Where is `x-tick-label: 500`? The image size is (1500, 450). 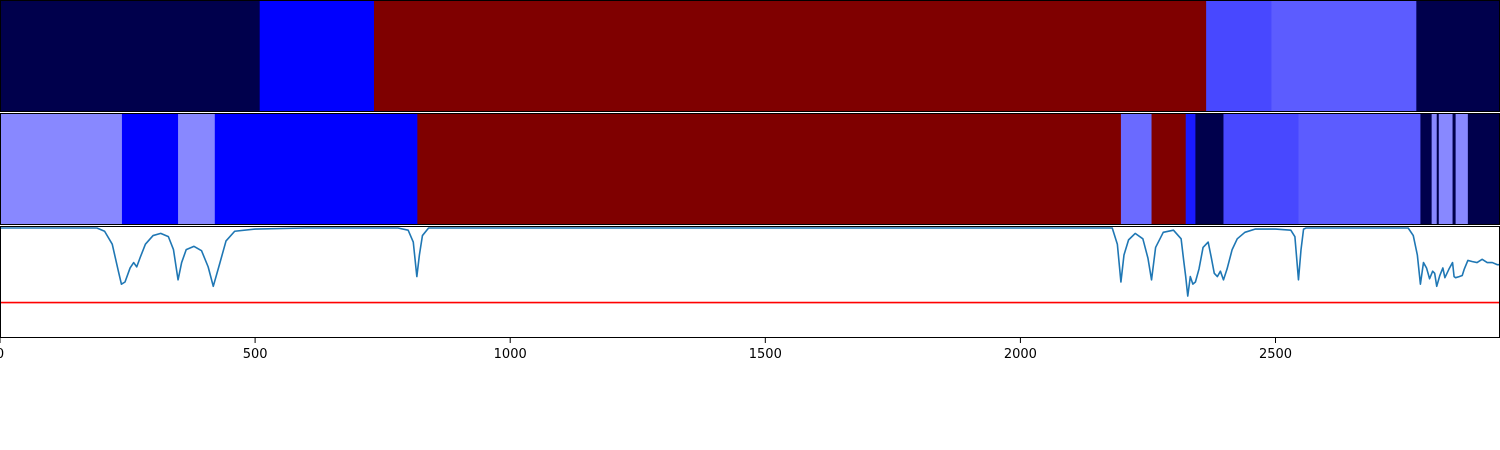
x-tick-label: 500 is located at coordinates (255, 354).